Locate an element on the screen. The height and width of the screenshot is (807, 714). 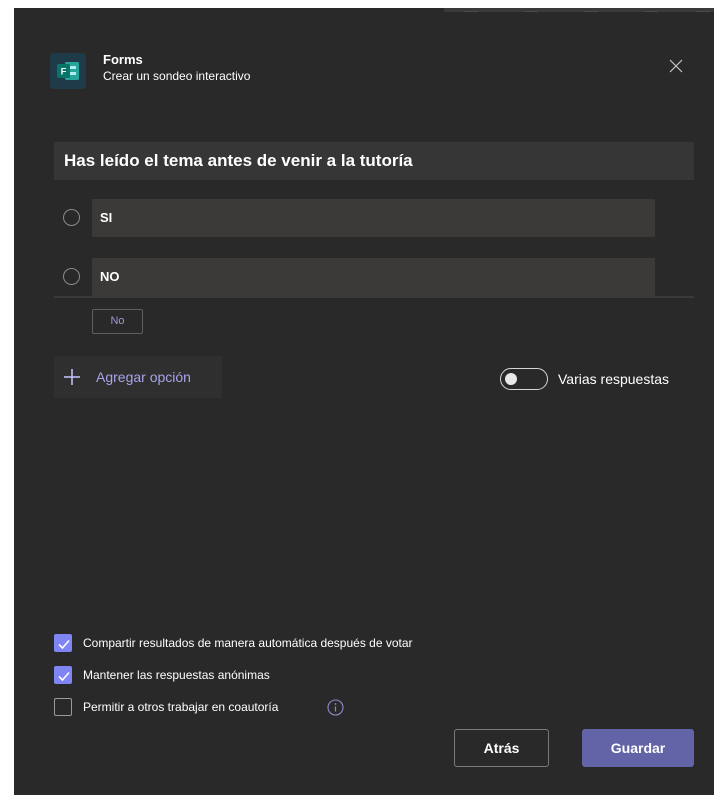
option-row-2: NO is located at coordinates (354, 277).